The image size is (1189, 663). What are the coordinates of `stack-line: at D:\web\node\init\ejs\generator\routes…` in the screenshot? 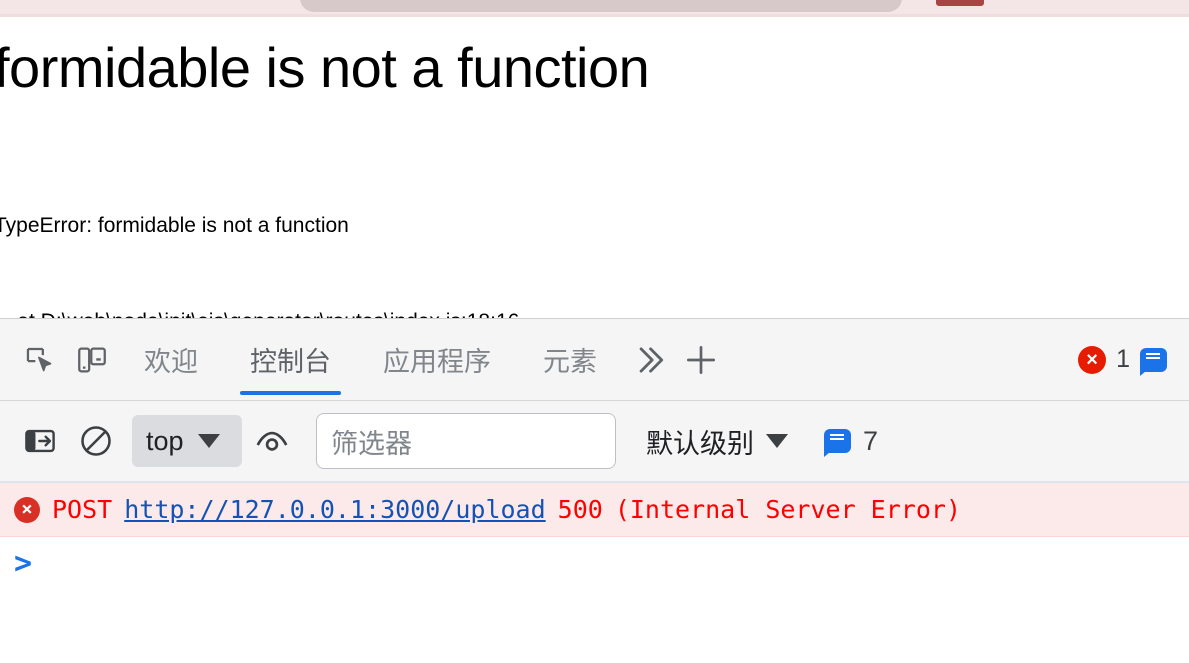 It's located at (594, 312).